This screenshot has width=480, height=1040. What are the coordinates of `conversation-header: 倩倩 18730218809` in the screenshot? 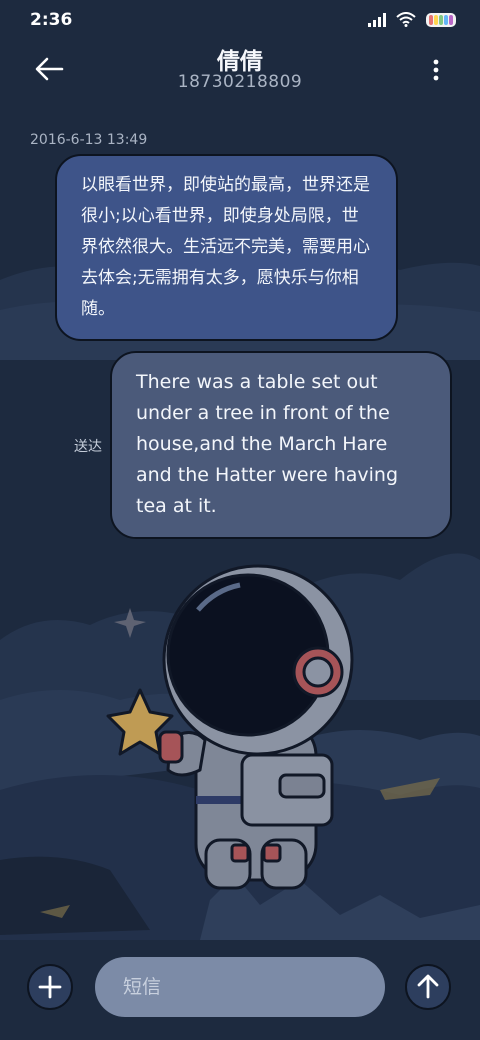 It's located at (240, 70).